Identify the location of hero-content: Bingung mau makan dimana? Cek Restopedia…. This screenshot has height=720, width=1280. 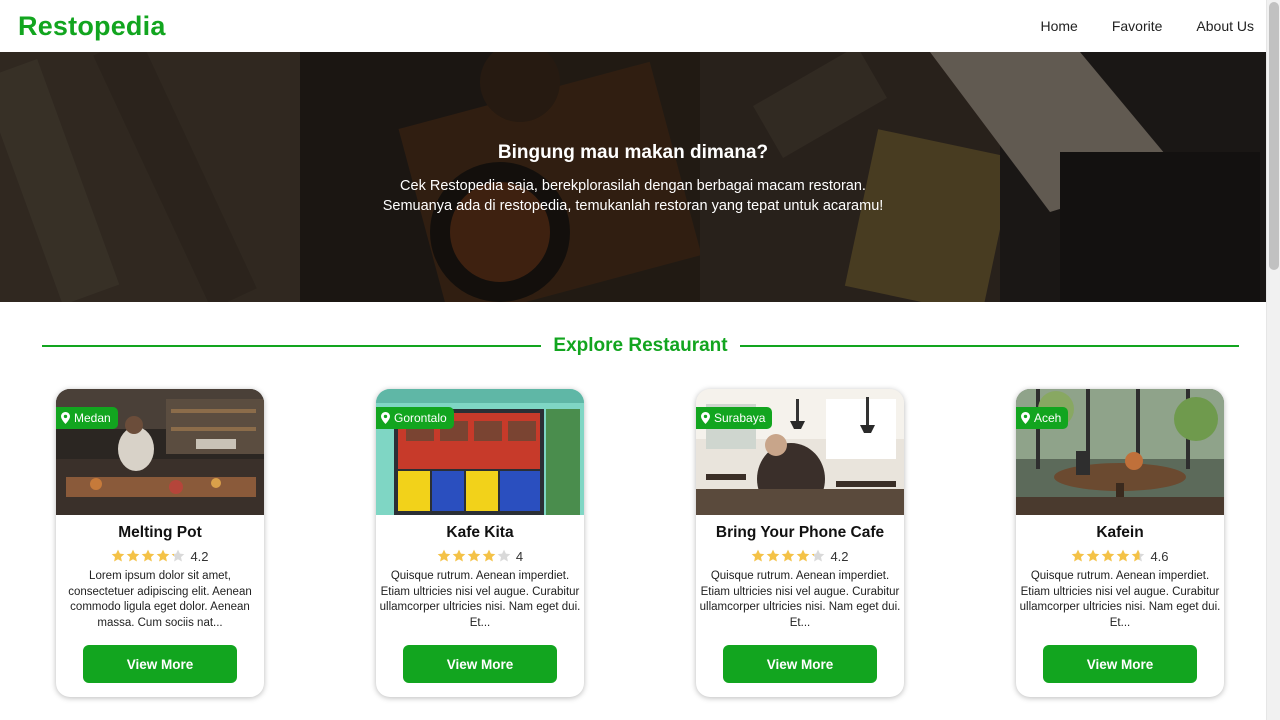
(633, 179).